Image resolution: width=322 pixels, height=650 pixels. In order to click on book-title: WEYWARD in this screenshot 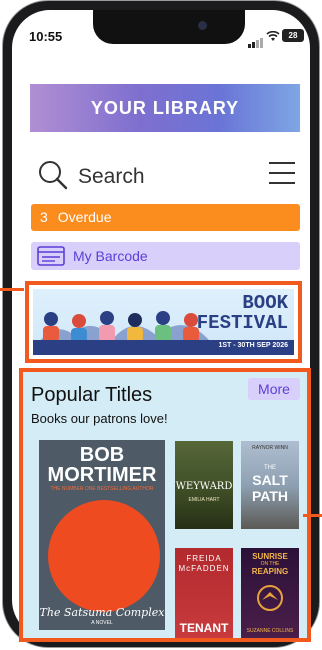, I will do `click(204, 486)`.